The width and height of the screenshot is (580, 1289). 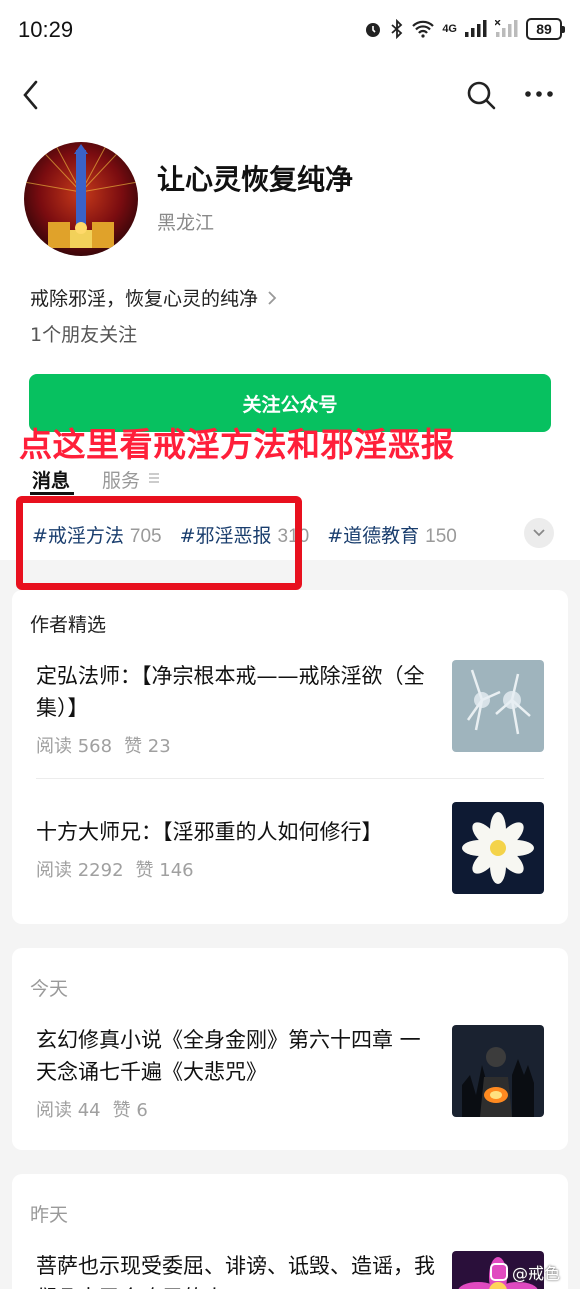 What do you see at coordinates (545, 29) in the screenshot?
I see `battery-icon: 89` at bounding box center [545, 29].